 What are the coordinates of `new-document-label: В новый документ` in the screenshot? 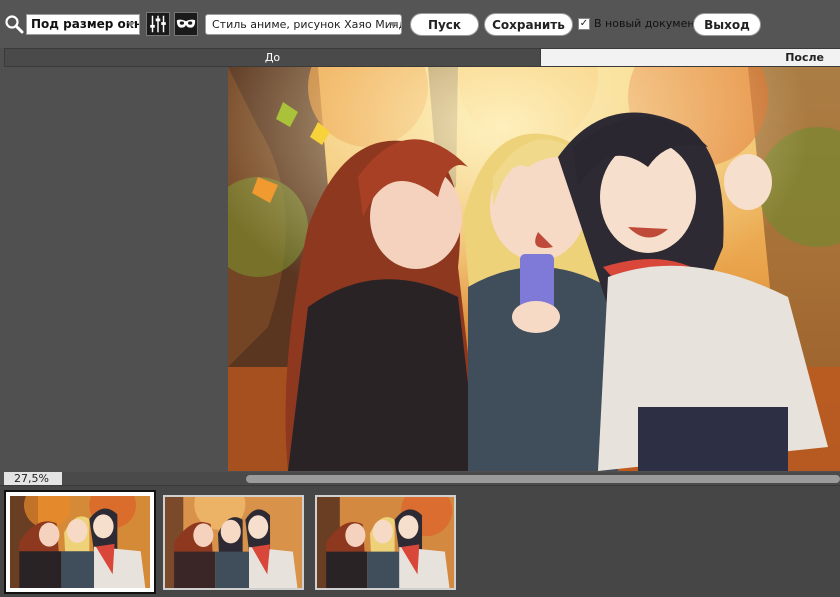 It's located at (647, 23).